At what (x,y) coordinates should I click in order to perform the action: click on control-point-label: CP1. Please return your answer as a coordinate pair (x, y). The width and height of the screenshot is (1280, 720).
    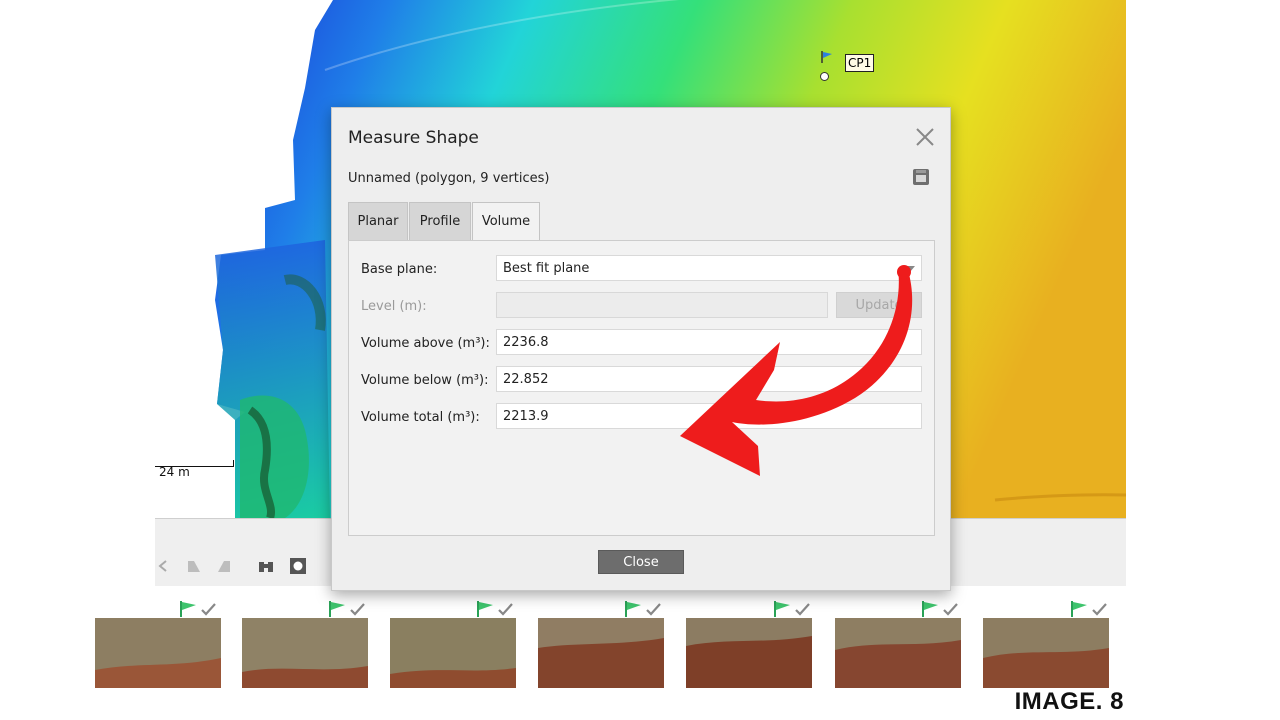
    Looking at the image, I should click on (860, 63).